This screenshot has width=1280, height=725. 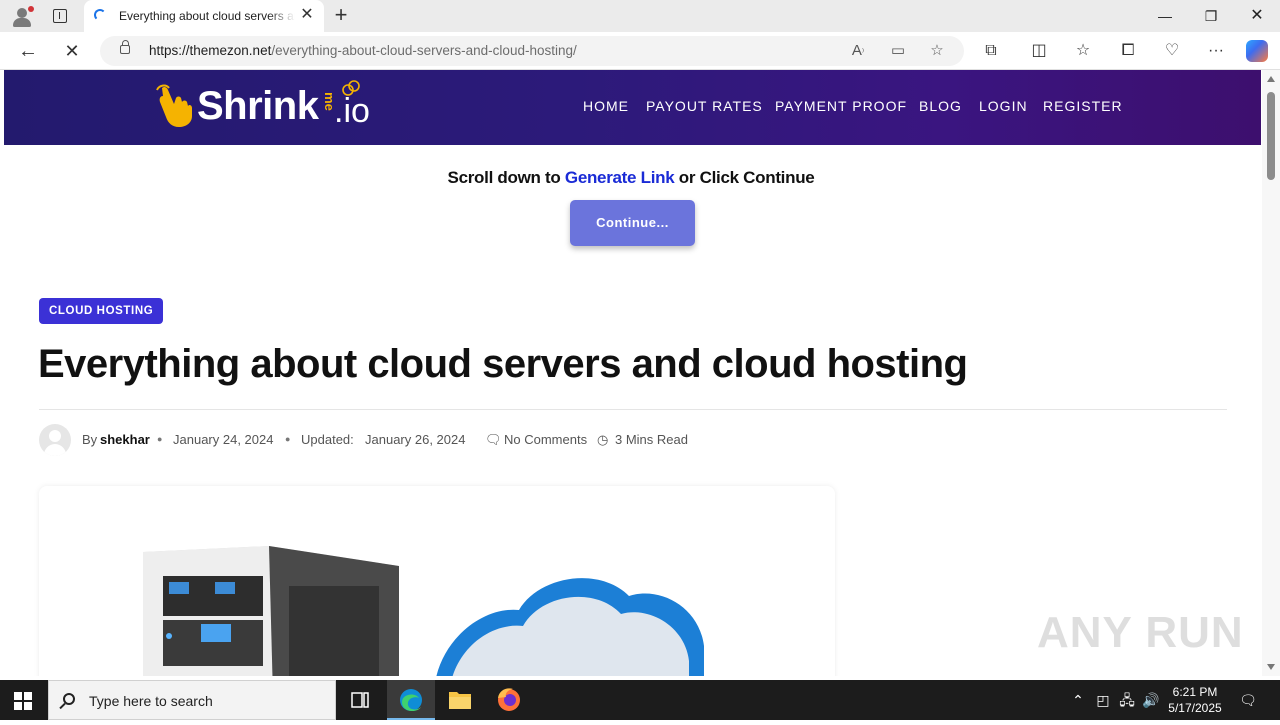 I want to click on title-divider, so click(x=633, y=409).